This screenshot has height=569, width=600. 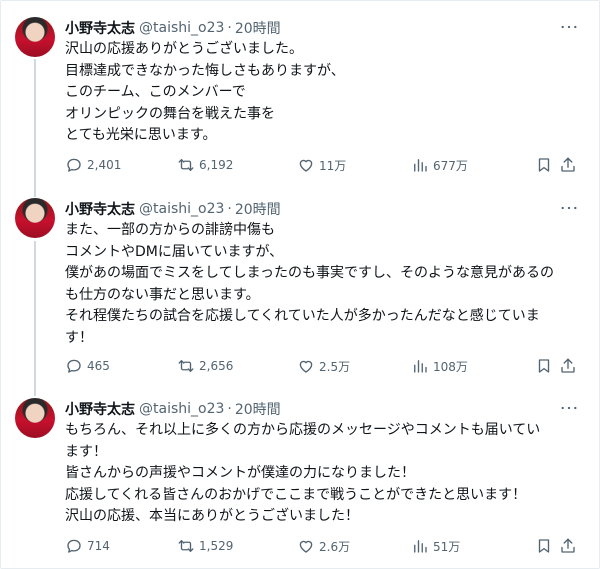 I want to click on reply-count: 714, so click(x=98, y=546).